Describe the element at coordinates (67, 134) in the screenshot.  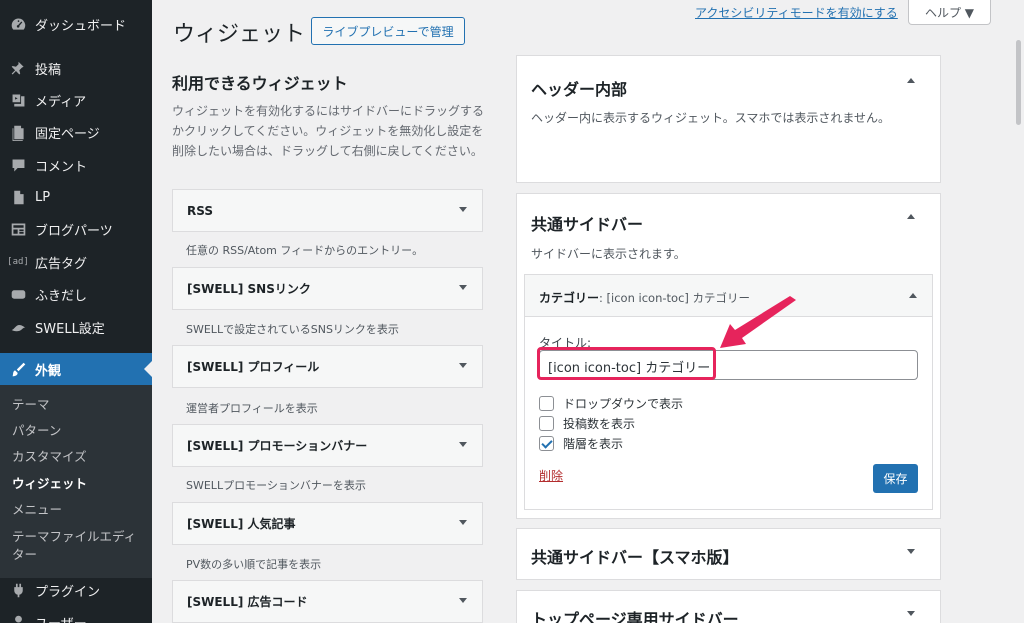
I see `sidebar-item-label: 固定ページ` at that location.